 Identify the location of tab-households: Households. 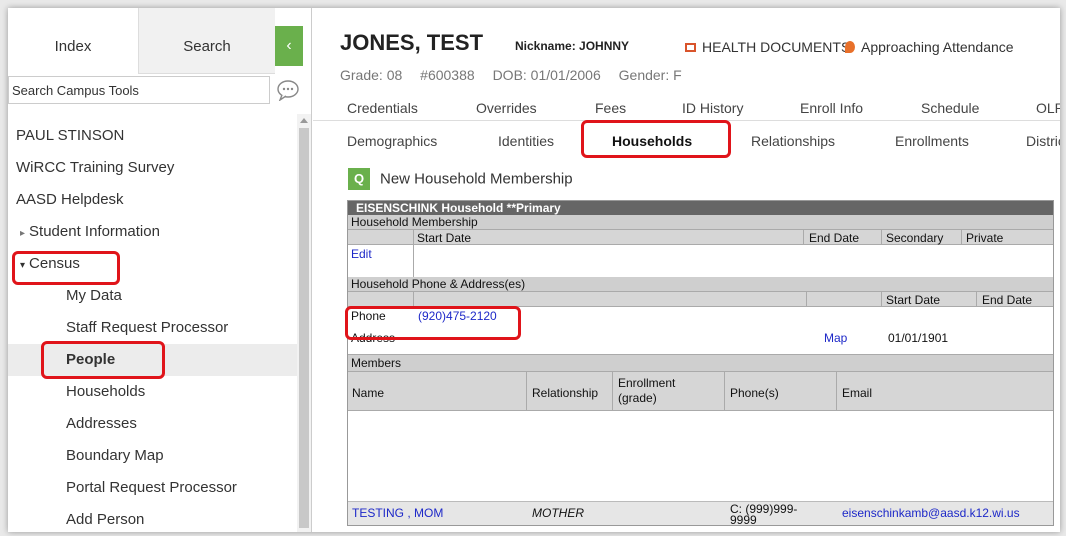
(652, 141).